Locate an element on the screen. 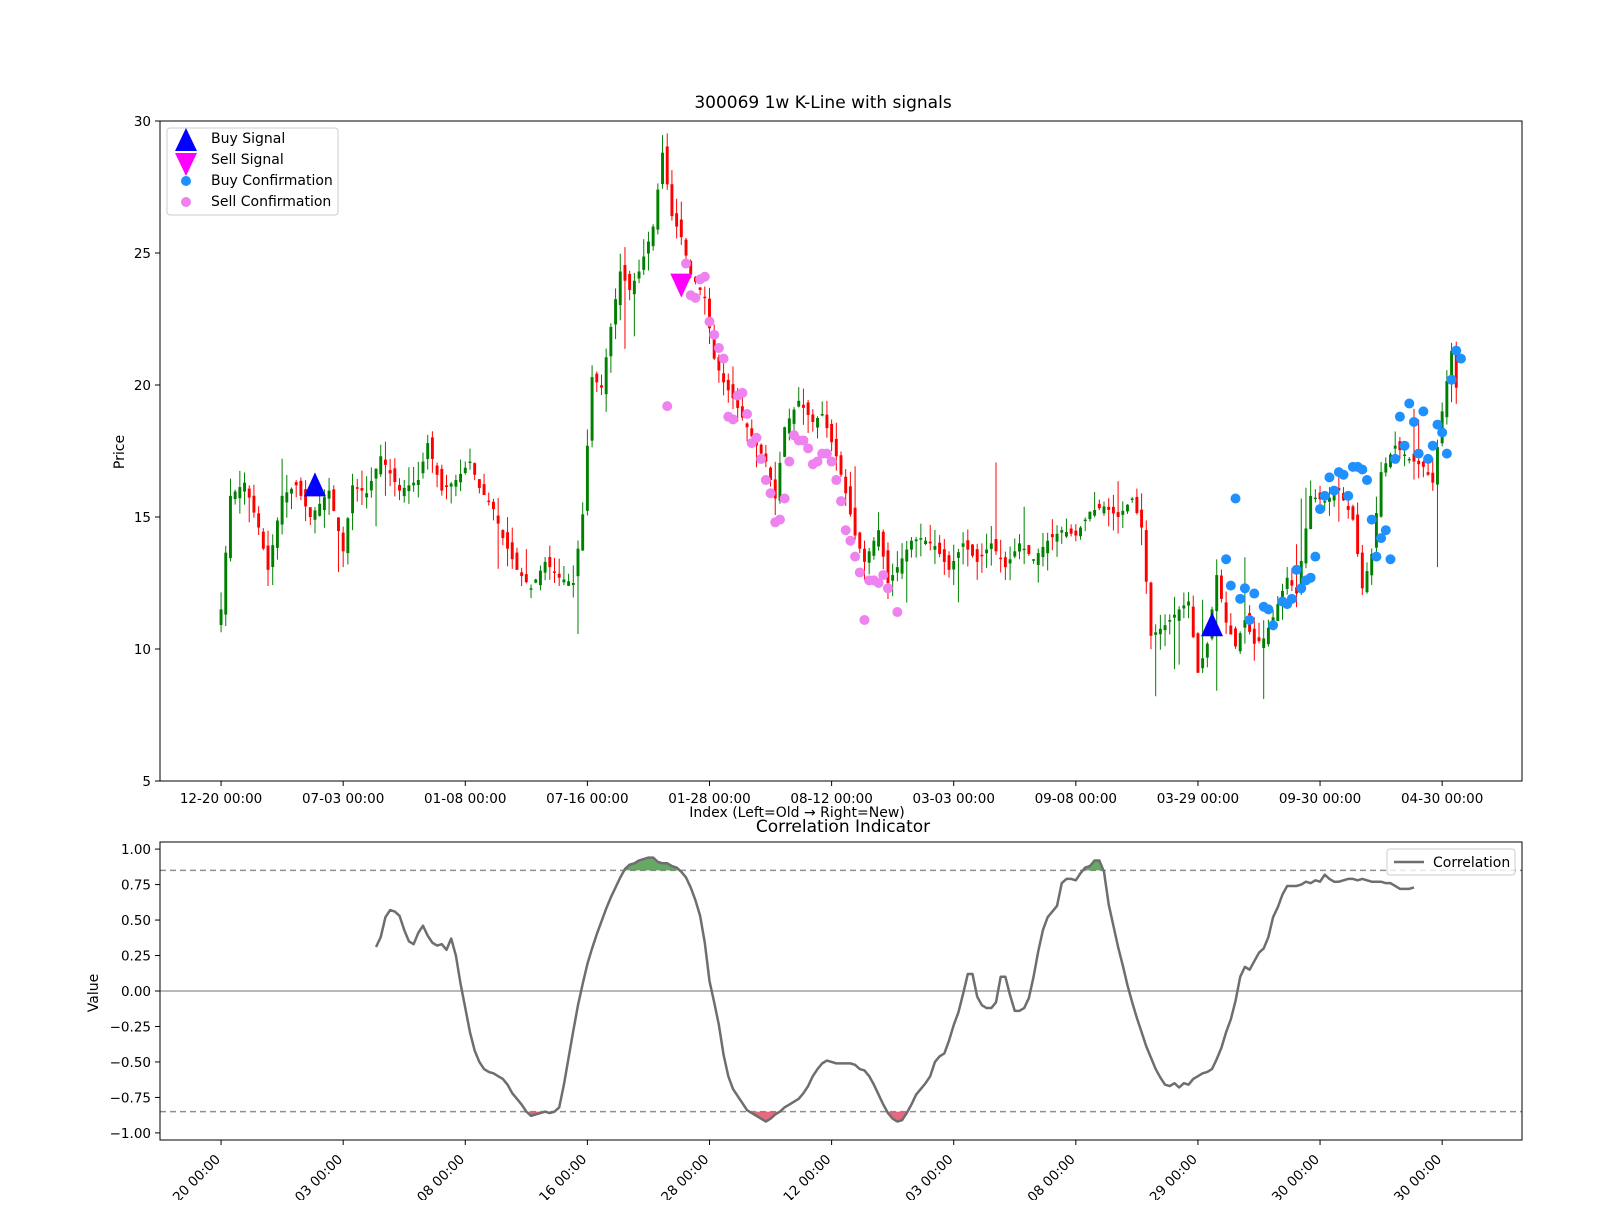 This screenshot has height=1205, width=1600. correlation-ytick-label: −1.00 is located at coordinates (130, 1134).